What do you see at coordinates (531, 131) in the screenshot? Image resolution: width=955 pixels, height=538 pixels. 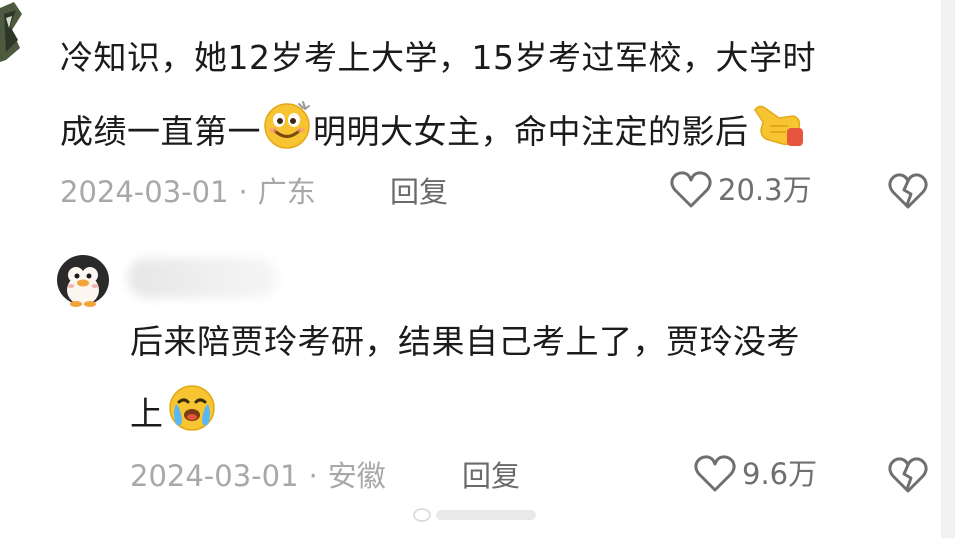 I see `comment-text-segment: 明明大女主，命中注定的影后` at bounding box center [531, 131].